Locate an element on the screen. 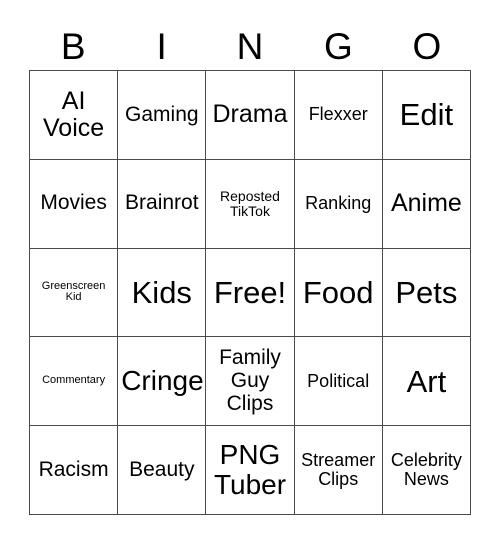  bingo-cell-label: Greenscreen Kid is located at coordinates (73, 291).